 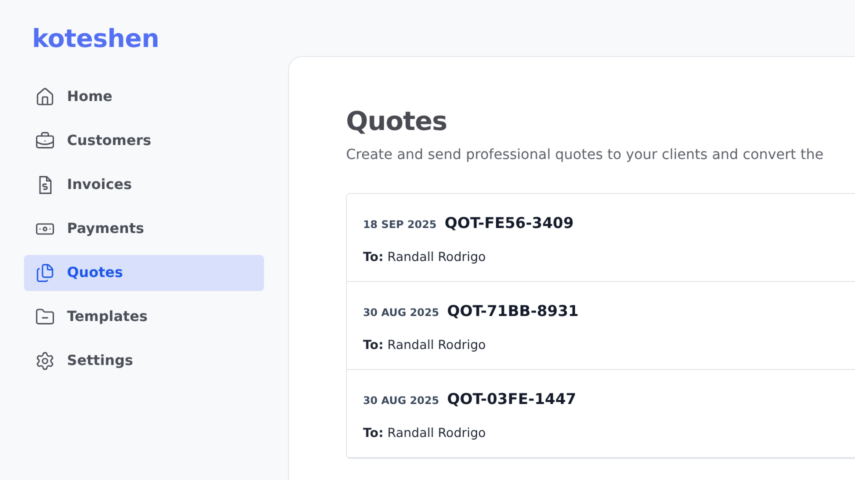 I want to click on quote-row: 18 SEP 2025 QOT-FE56-3409 To: Randall Rodrigo, so click(x=601, y=238).